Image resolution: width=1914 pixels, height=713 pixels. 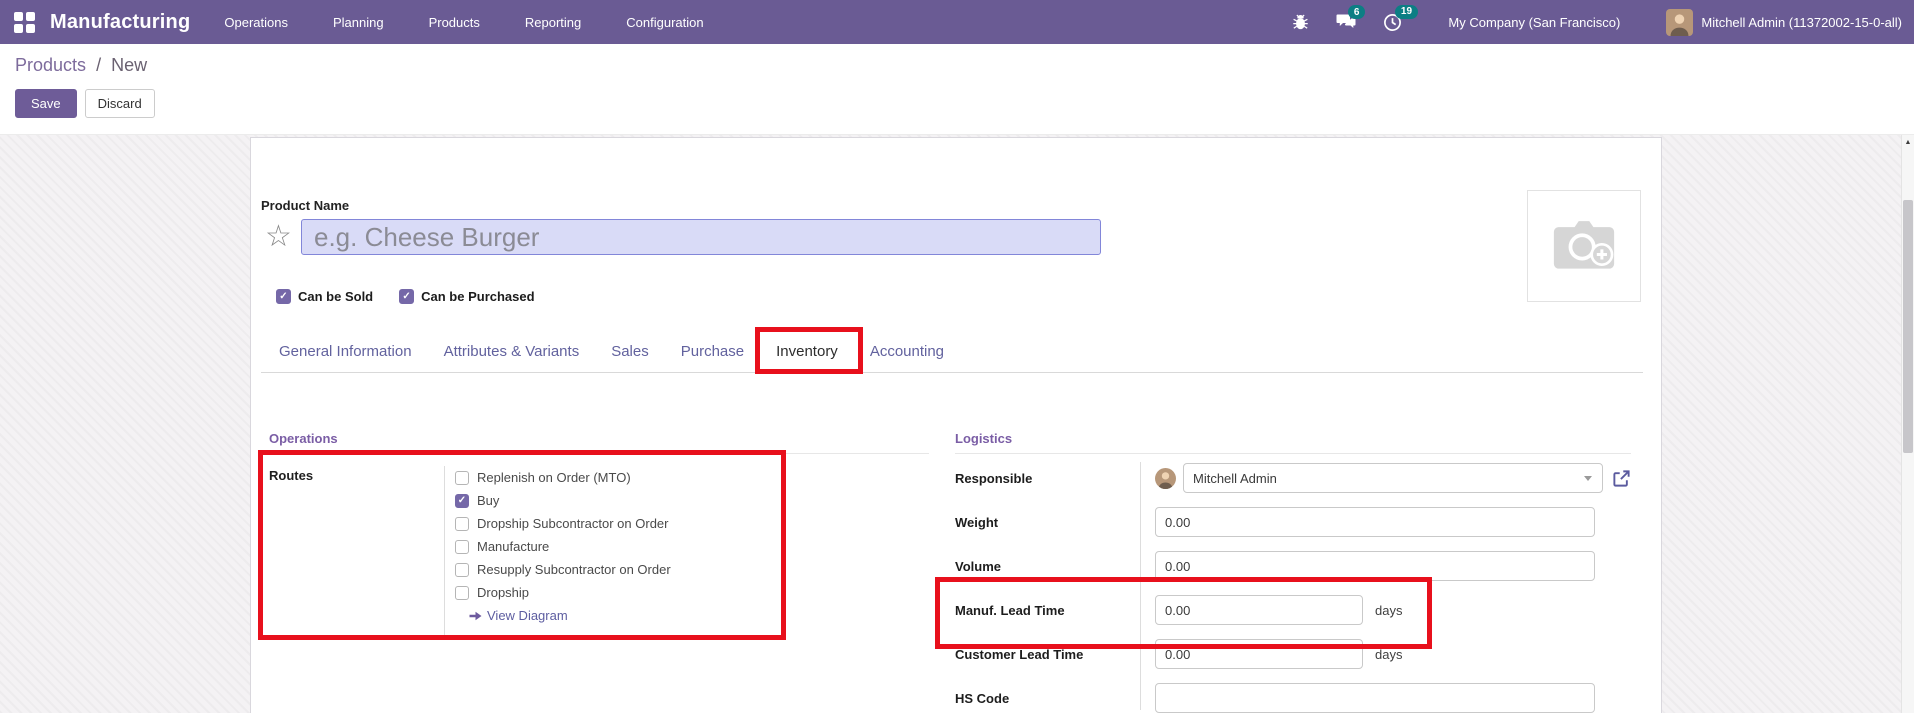 What do you see at coordinates (554, 477) in the screenshot?
I see `route-replenish-mto-label: Replenish on Order (MTO)` at bounding box center [554, 477].